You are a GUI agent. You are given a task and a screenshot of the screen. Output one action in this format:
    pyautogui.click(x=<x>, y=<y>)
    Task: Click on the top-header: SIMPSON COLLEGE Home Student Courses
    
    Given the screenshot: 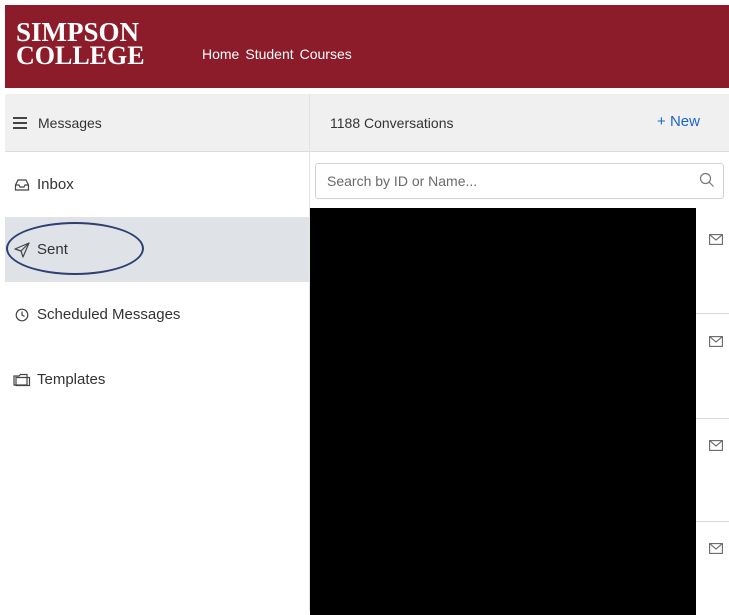 What is the action you would take?
    pyautogui.click(x=367, y=46)
    